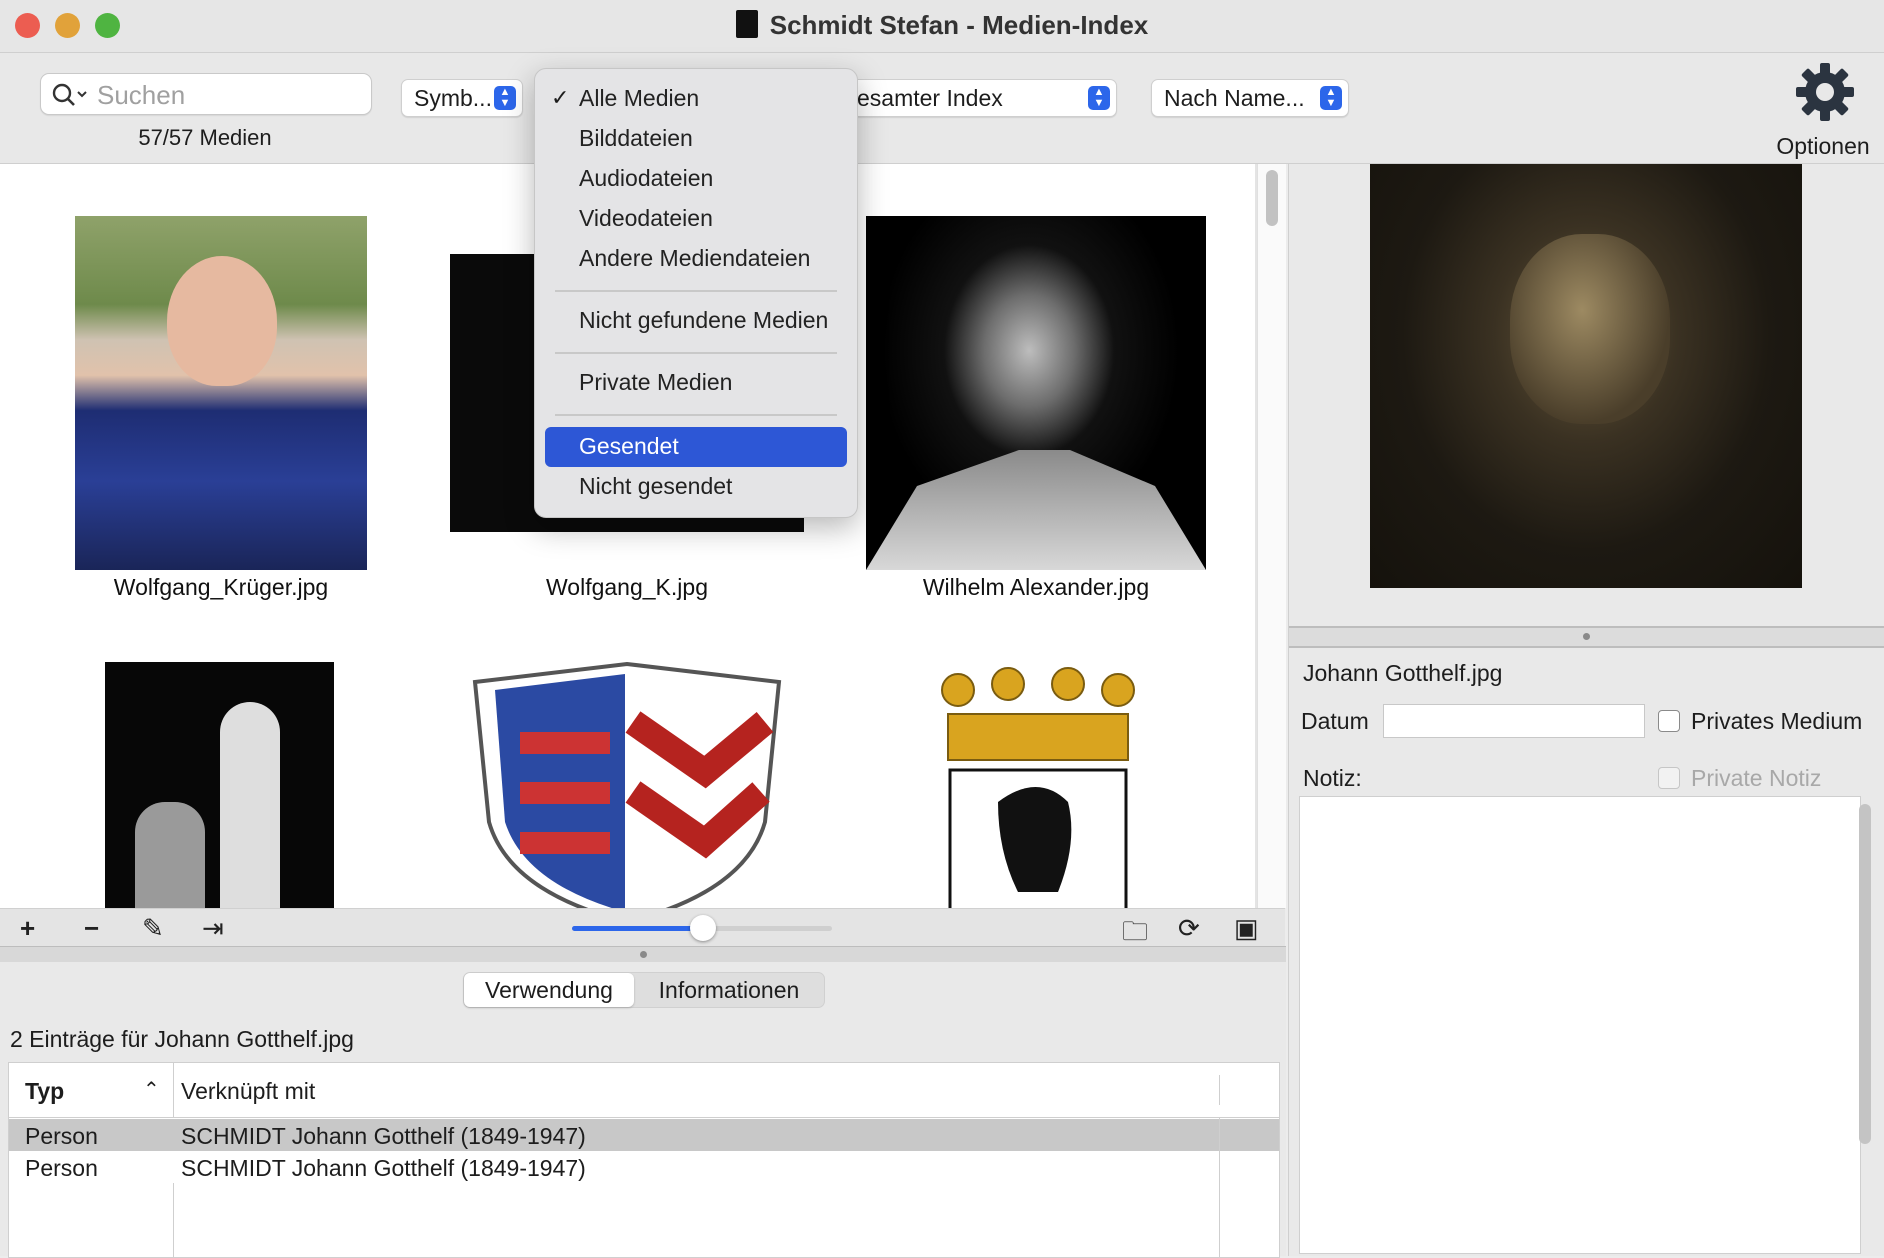 The image size is (1884, 1258). Describe the element at coordinates (549, 990) in the screenshot. I see `tab-verwendung: Verwendung` at that location.